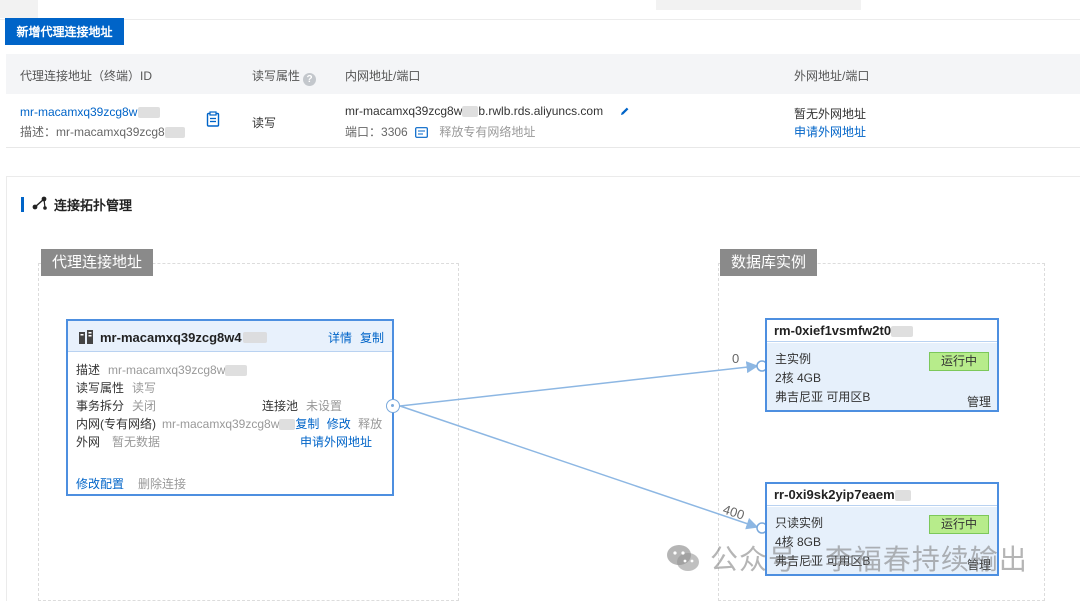 The image size is (1080, 601). I want to click on topology-icon, so click(40, 204).